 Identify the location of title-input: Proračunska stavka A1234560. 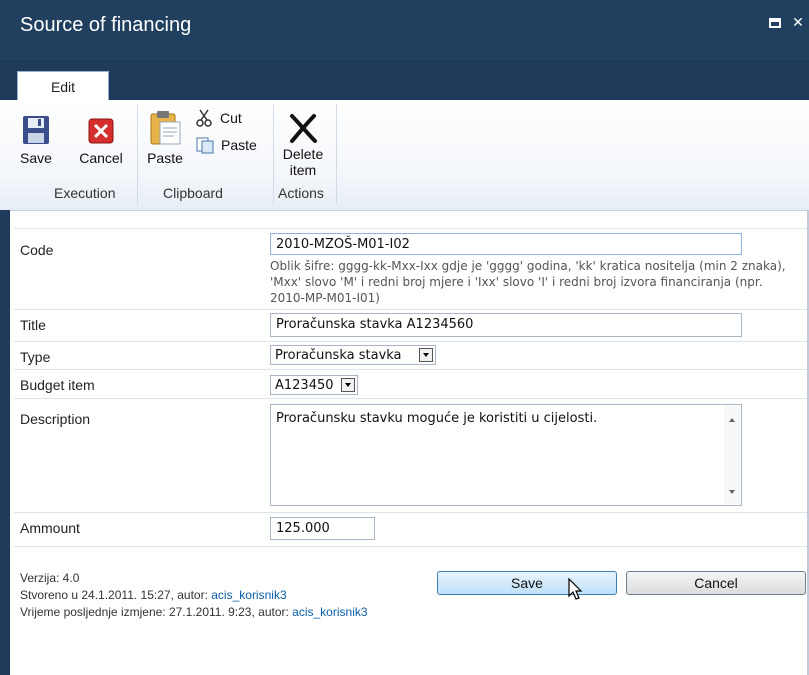
(506, 325).